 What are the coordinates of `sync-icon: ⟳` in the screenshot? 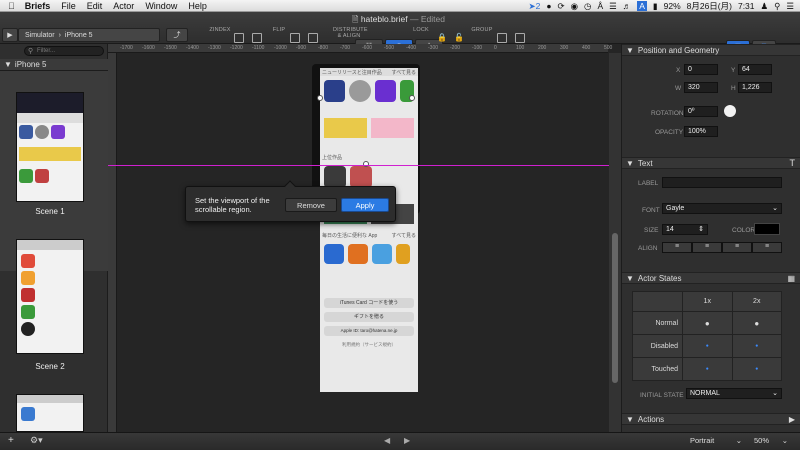 It's located at (560, 6).